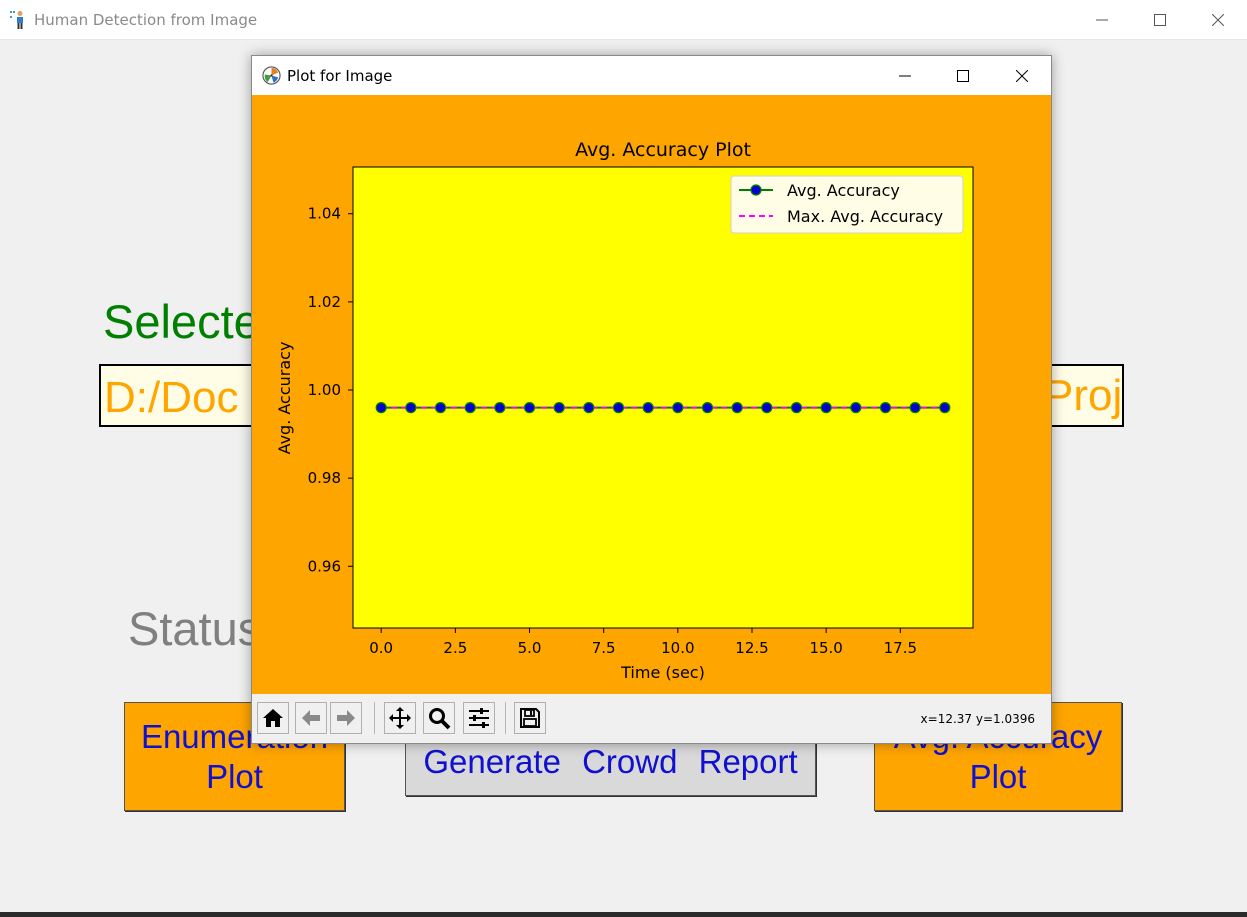 The width and height of the screenshot is (1247, 917). I want to click on zoom-button, so click(439, 718).